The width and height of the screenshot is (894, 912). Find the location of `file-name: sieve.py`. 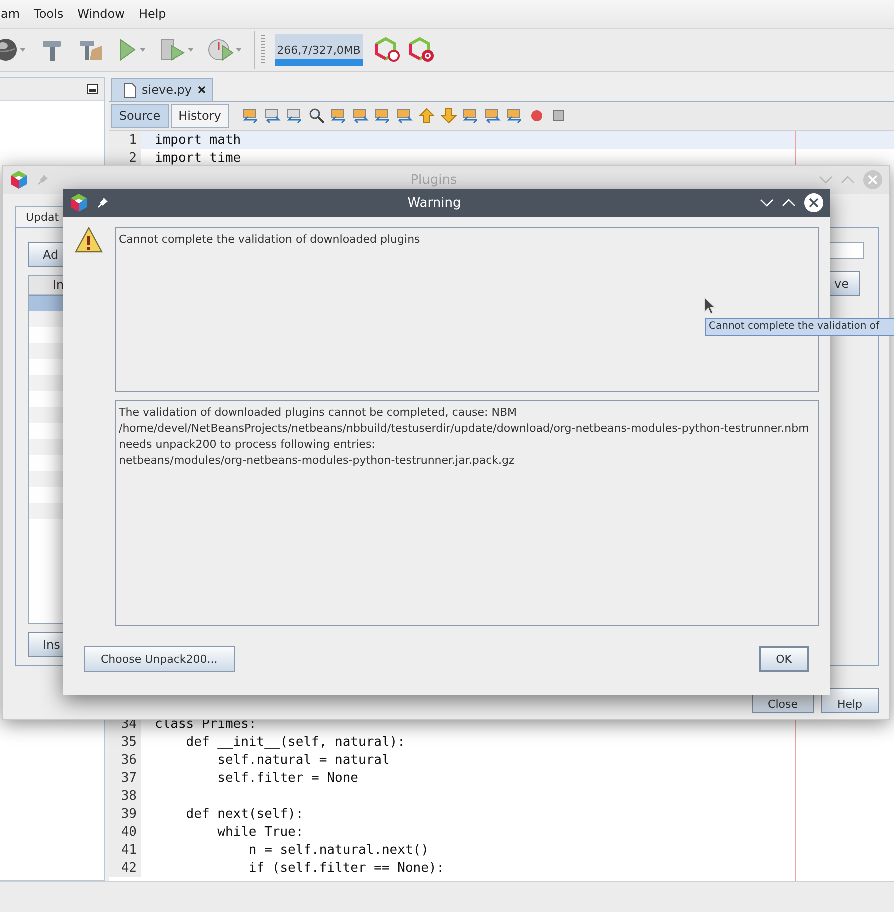

file-name: sieve.py is located at coordinates (167, 90).